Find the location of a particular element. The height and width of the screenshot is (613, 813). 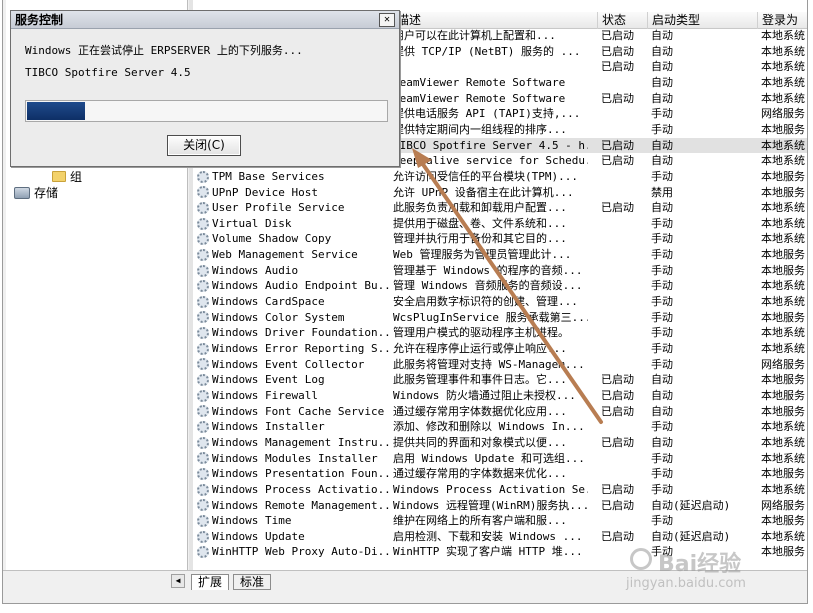

tree-item-storage: 存储 is located at coordinates (36, 192).